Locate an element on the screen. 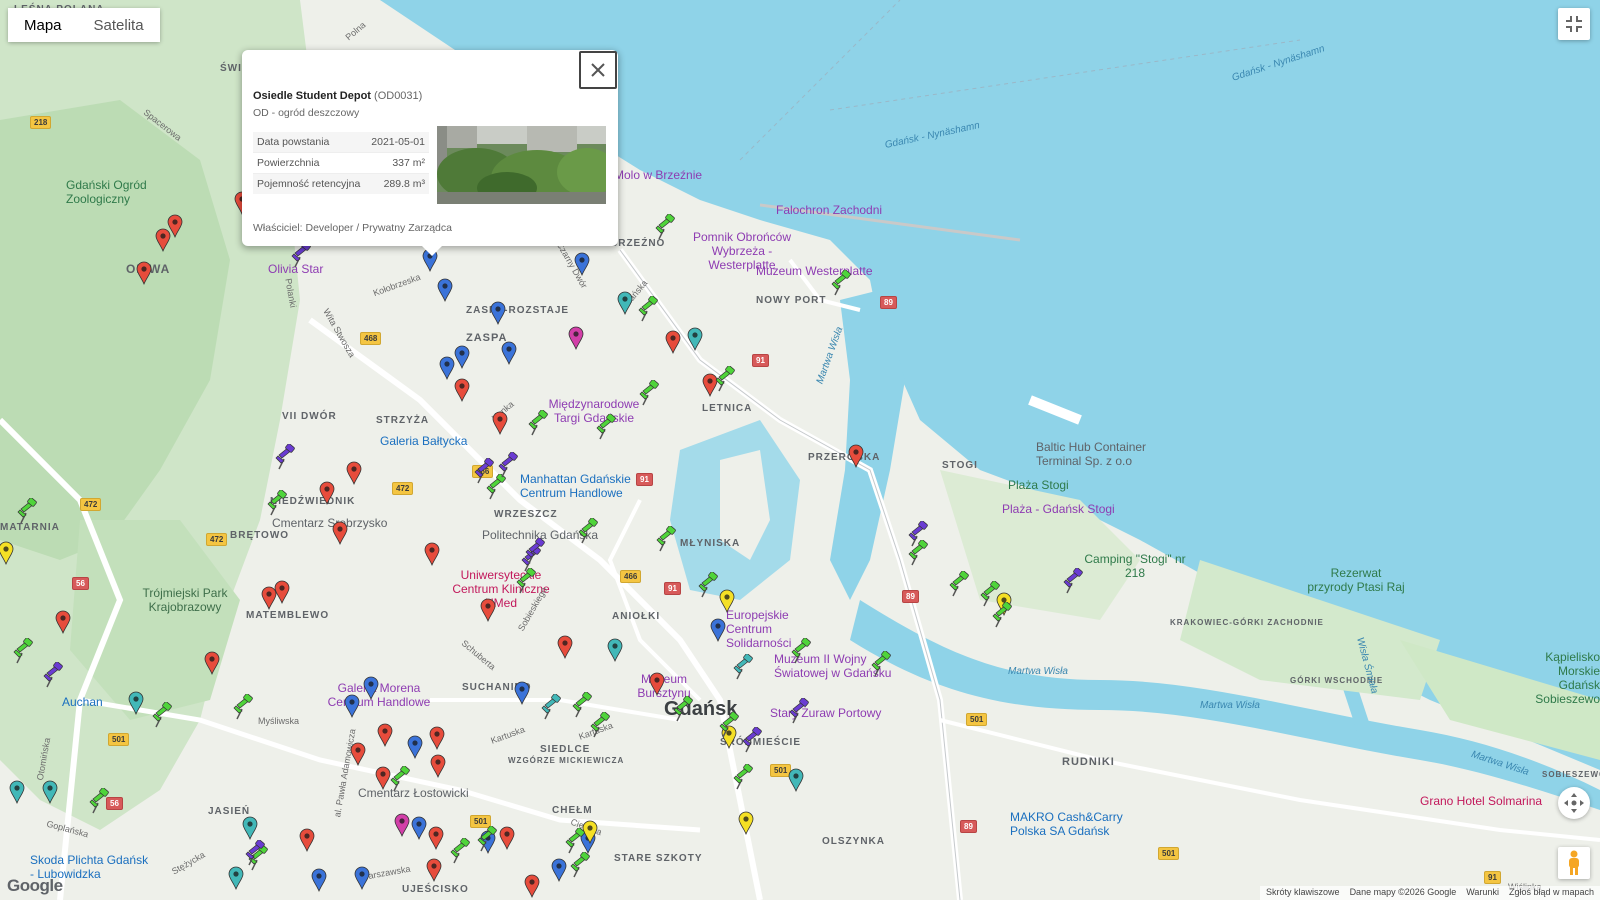  facility-photo is located at coordinates (521, 165).